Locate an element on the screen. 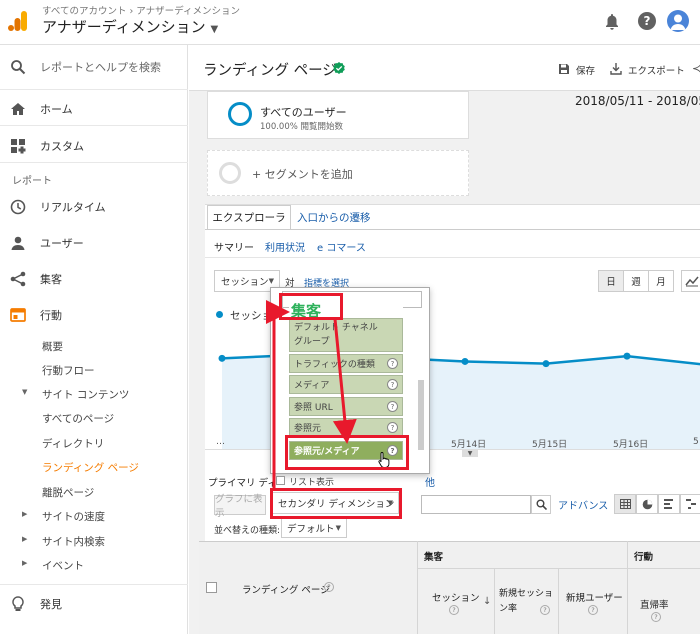 The height and width of the screenshot is (634, 700). sidebar-item-site-search: サイト内検索 is located at coordinates (73, 541).